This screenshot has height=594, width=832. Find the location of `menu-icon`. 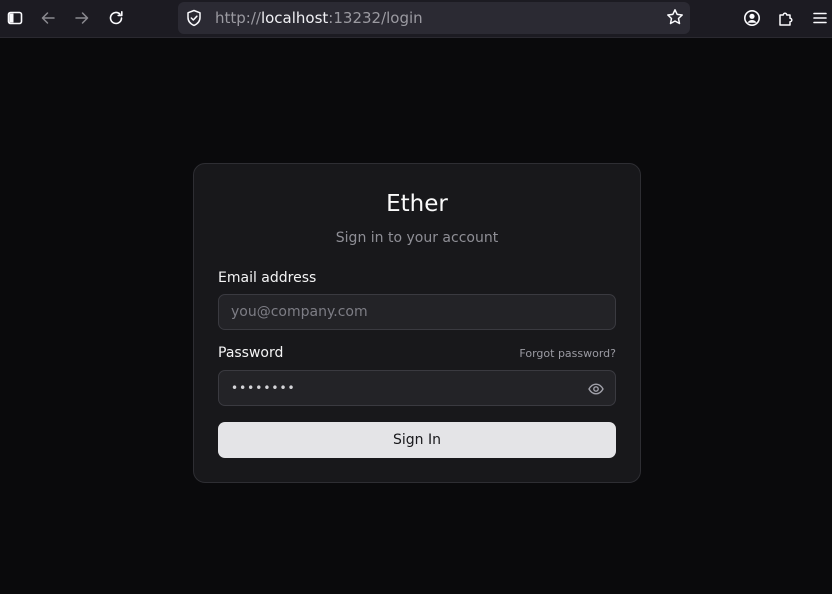

menu-icon is located at coordinates (819, 18).